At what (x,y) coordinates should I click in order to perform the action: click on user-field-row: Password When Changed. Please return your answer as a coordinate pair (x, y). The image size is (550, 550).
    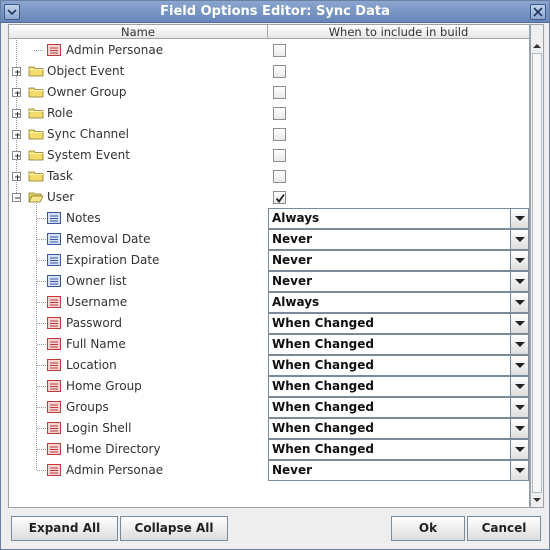
    Looking at the image, I should click on (269, 323).